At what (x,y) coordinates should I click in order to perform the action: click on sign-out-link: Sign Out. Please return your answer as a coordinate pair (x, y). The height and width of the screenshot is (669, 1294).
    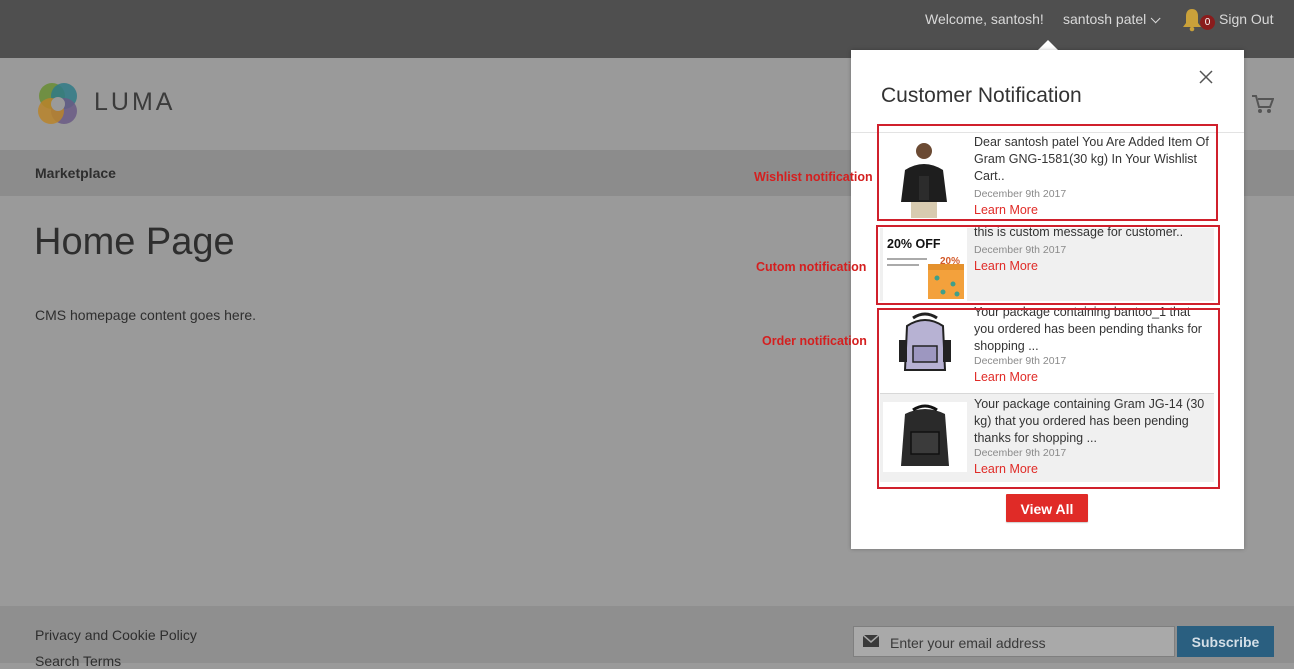
    Looking at the image, I should click on (1246, 19).